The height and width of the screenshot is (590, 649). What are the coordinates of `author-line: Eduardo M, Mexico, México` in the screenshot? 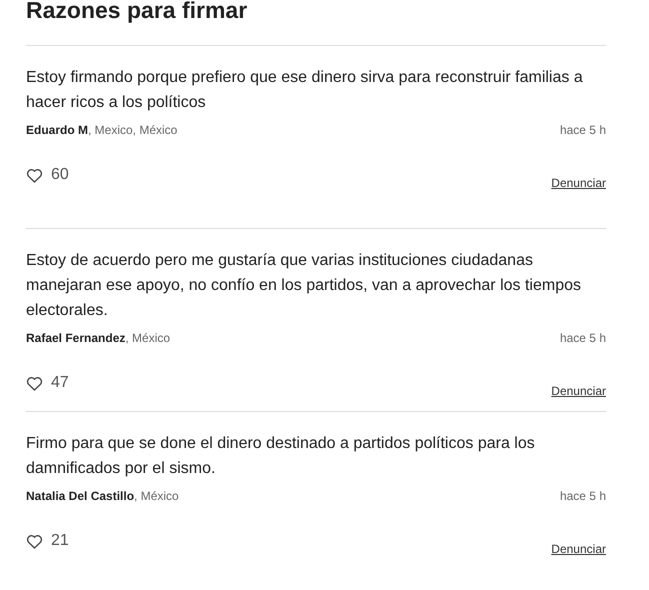 It's located at (102, 130).